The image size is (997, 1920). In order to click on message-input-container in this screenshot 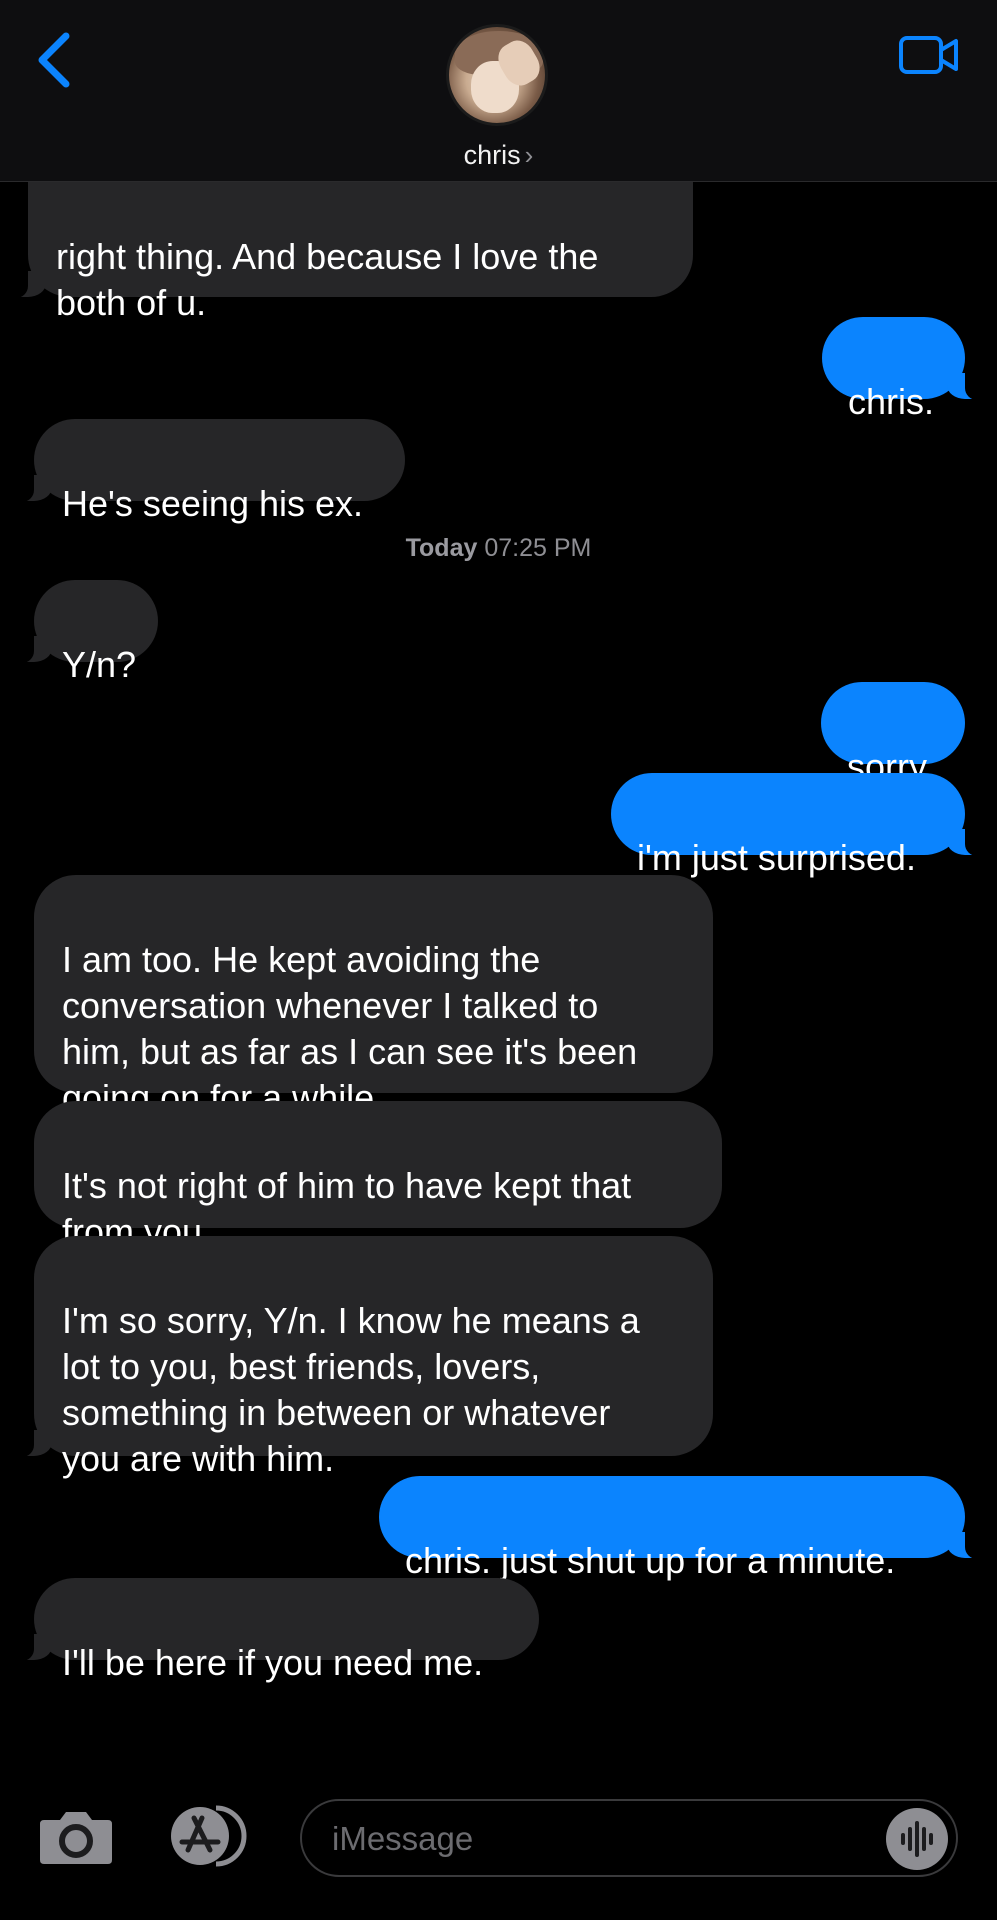, I will do `click(629, 1838)`.